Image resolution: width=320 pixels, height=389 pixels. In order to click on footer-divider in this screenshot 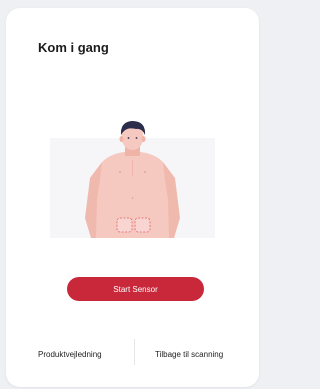, I will do `click(134, 352)`.